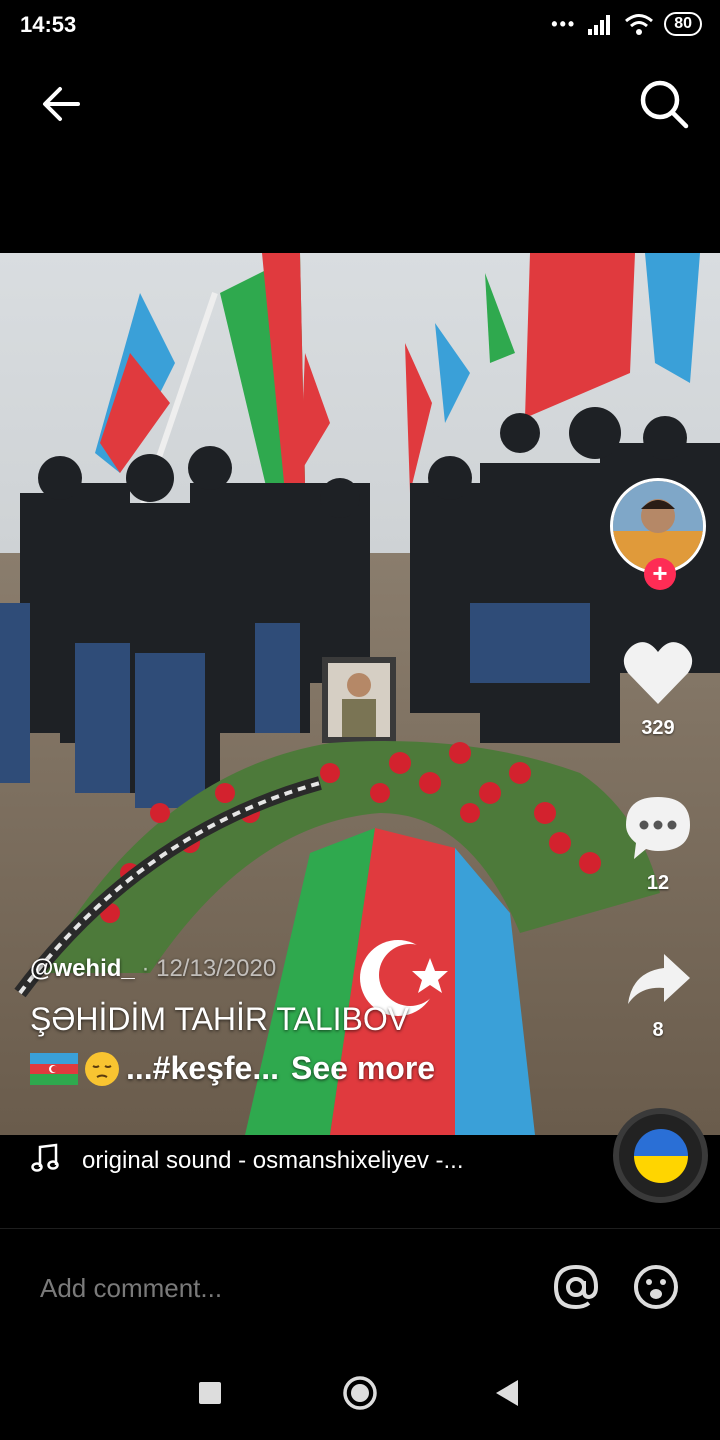 The width and height of the screenshot is (720, 1440). Describe the element at coordinates (658, 828) in the screenshot. I see `comment-bubble-icon` at that location.